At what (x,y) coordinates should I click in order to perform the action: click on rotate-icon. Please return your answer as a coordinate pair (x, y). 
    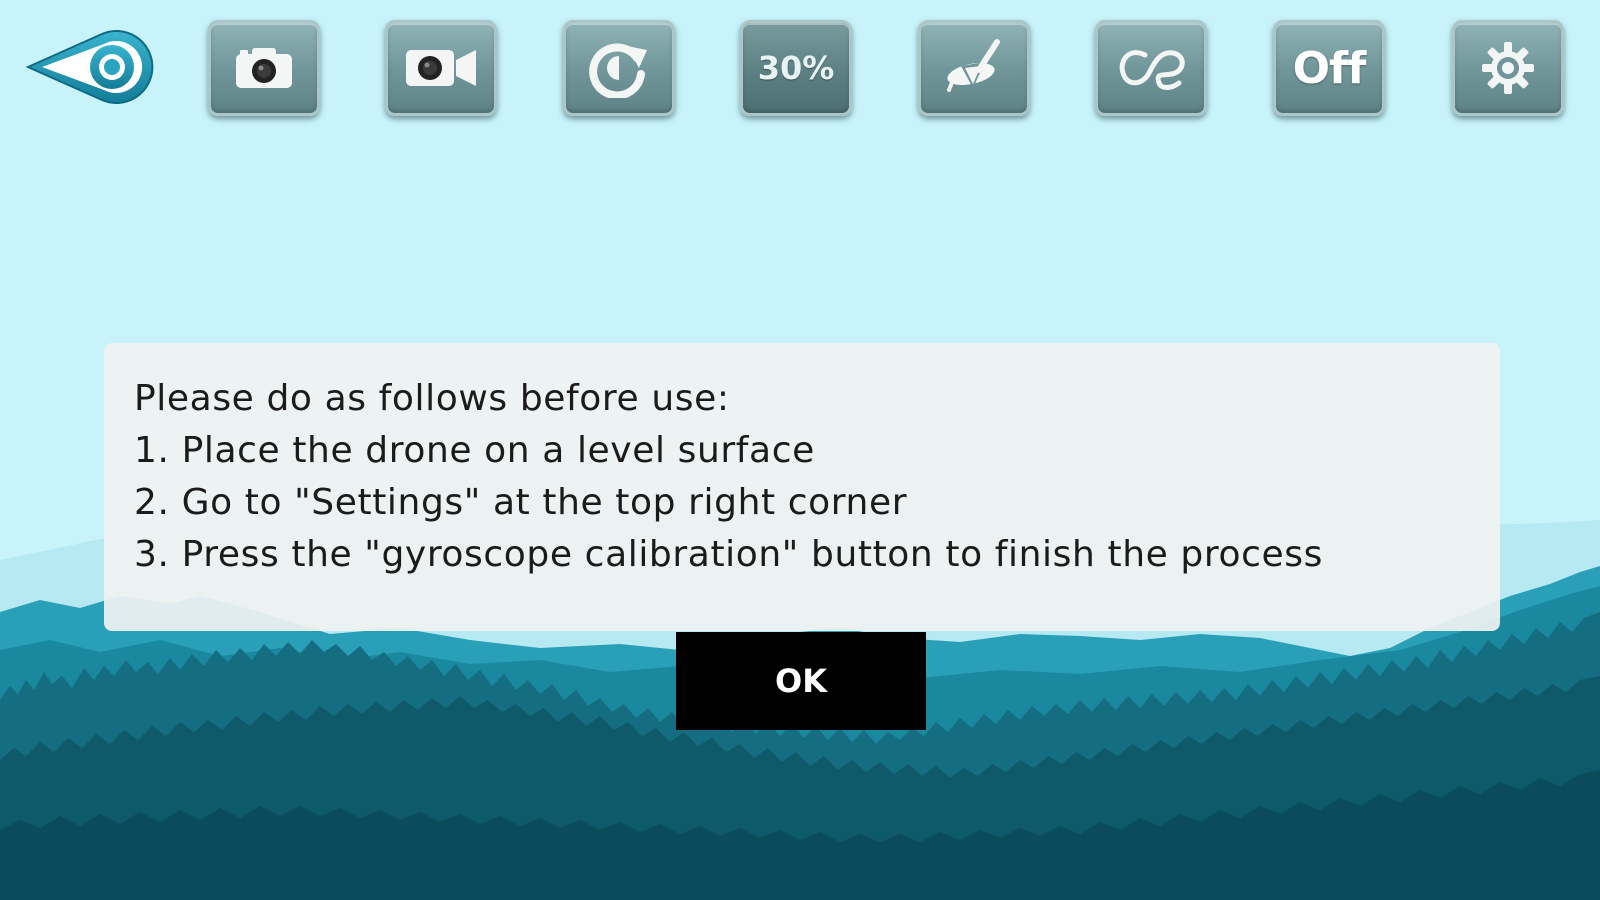
    Looking at the image, I should click on (618, 70).